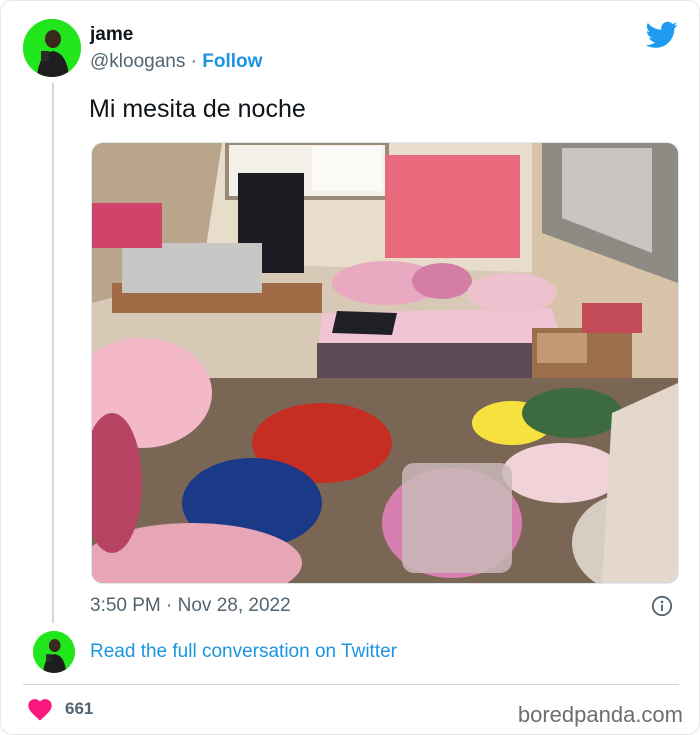 Image resolution: width=700 pixels, height=735 pixels. I want to click on author-handle-row: @kloogans · Follow, so click(176, 62).